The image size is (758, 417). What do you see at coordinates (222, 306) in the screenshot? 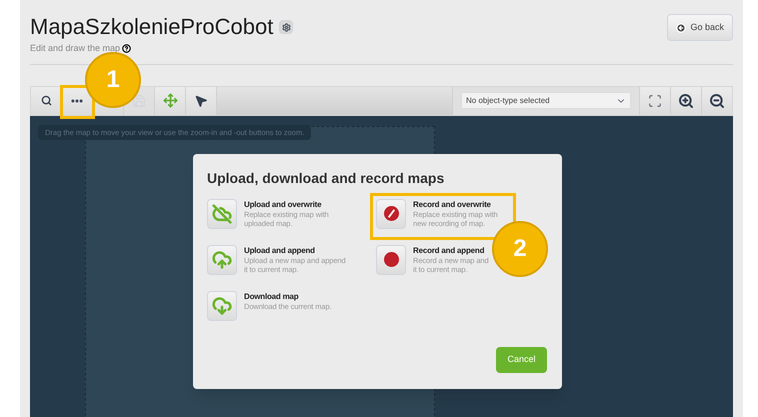
I see `cloud-download-icon` at bounding box center [222, 306].